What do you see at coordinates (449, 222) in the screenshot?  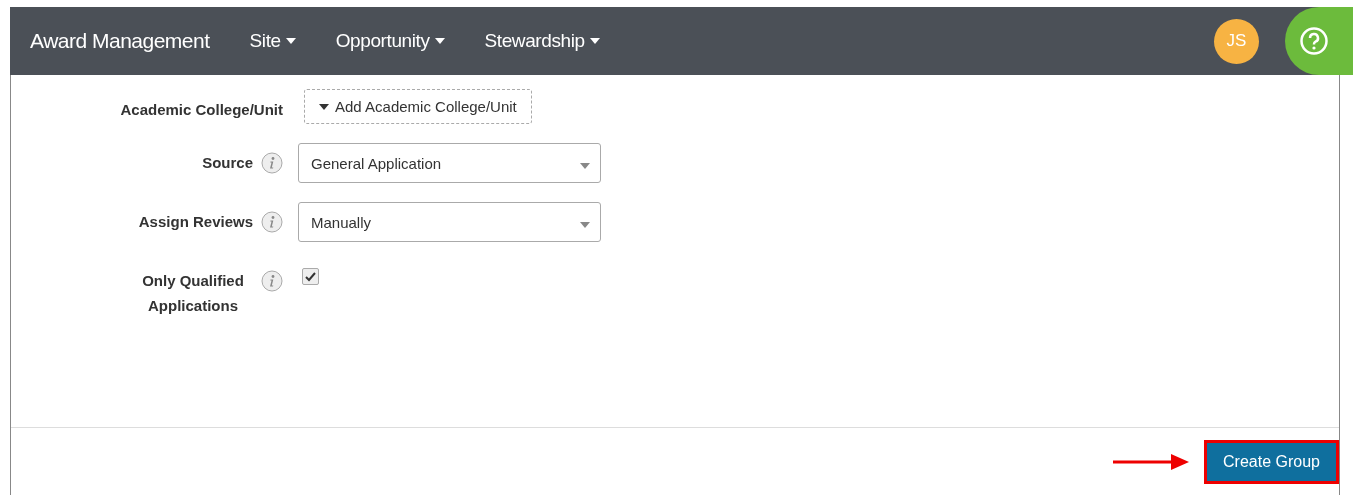 I see `select-field: Manually` at bounding box center [449, 222].